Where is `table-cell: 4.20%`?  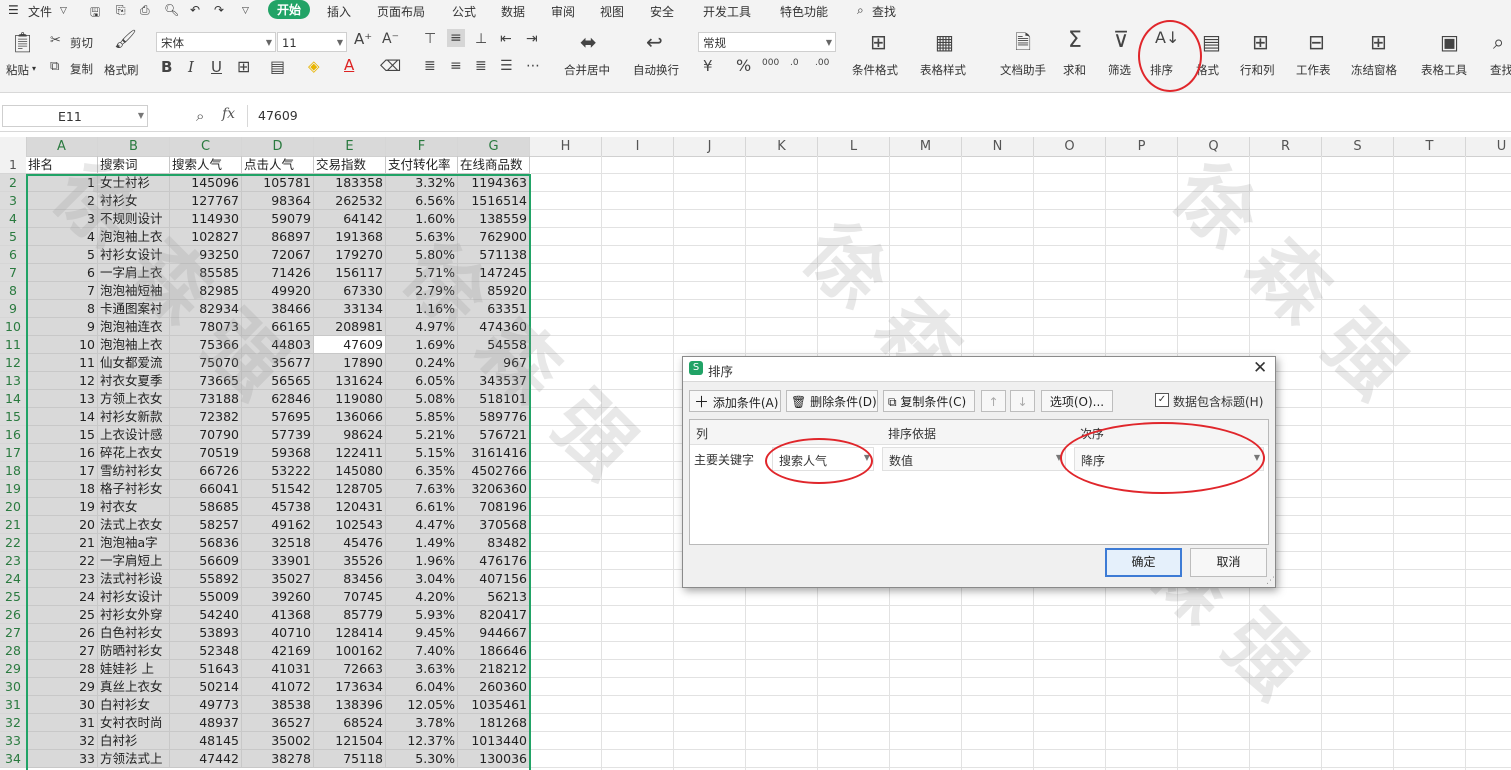
table-cell: 4.20% is located at coordinates (422, 597).